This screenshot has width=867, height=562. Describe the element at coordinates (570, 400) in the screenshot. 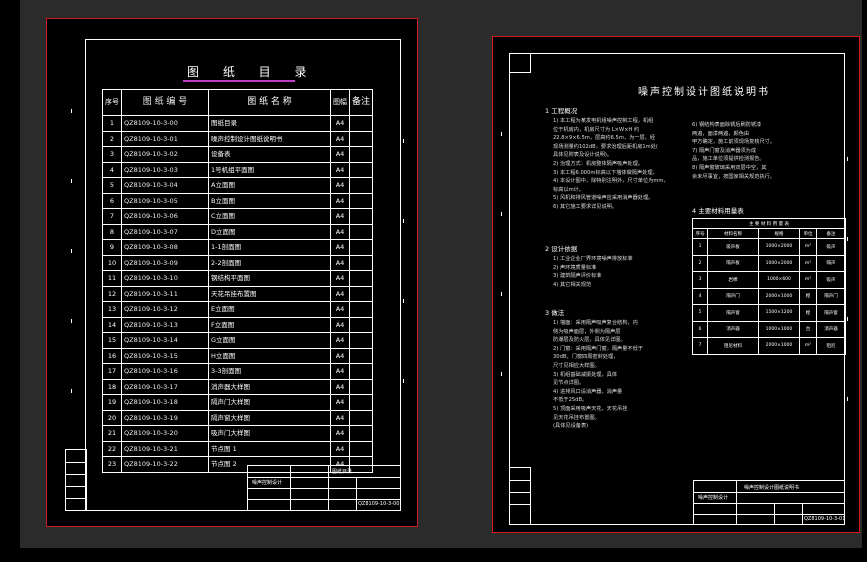

I see `text-line: 不低于25dB。` at that location.